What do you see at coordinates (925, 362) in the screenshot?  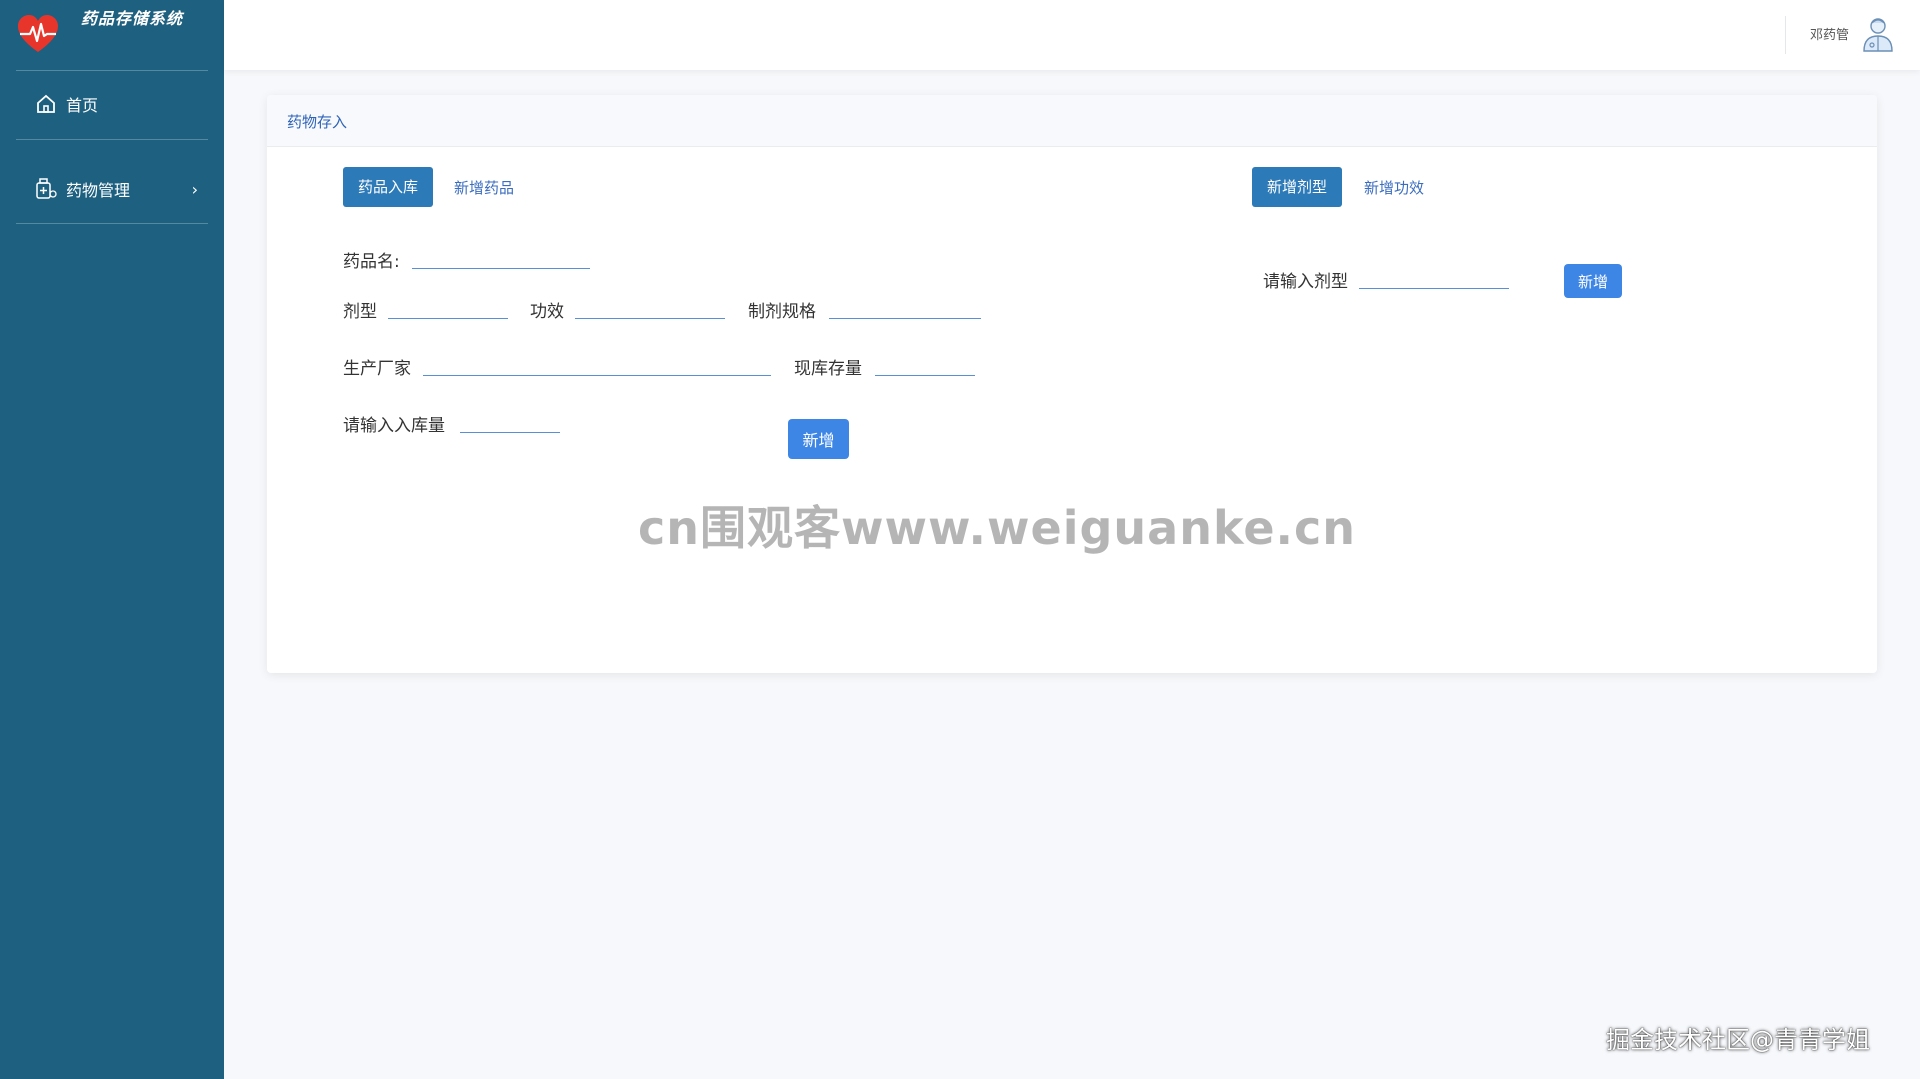 I see `current-stock-input` at bounding box center [925, 362].